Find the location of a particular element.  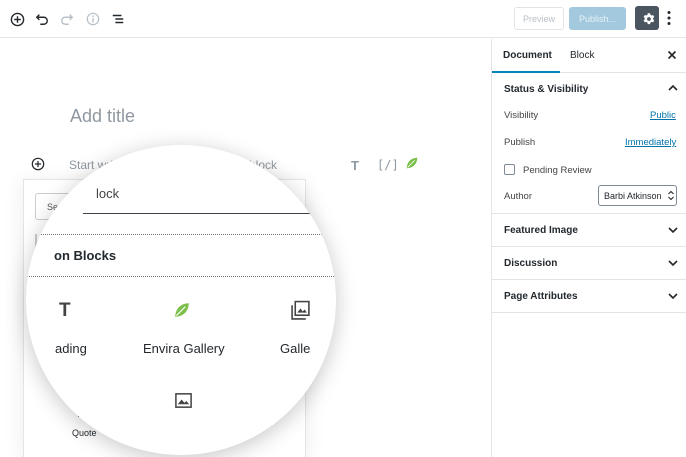

block-label-gallery: Galle is located at coordinates (295, 348).